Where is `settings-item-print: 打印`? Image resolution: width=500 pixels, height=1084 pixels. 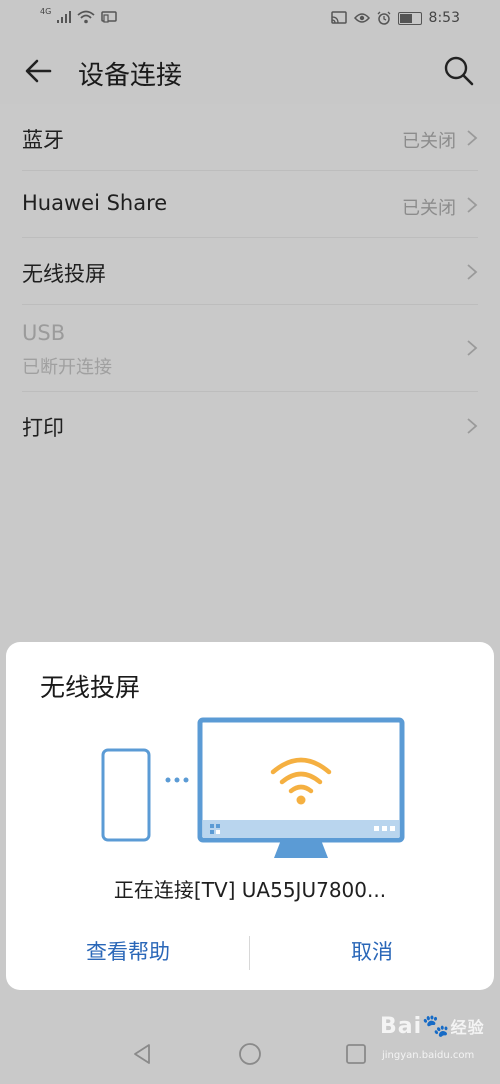
settings-item-print: 打印 is located at coordinates (250, 425).